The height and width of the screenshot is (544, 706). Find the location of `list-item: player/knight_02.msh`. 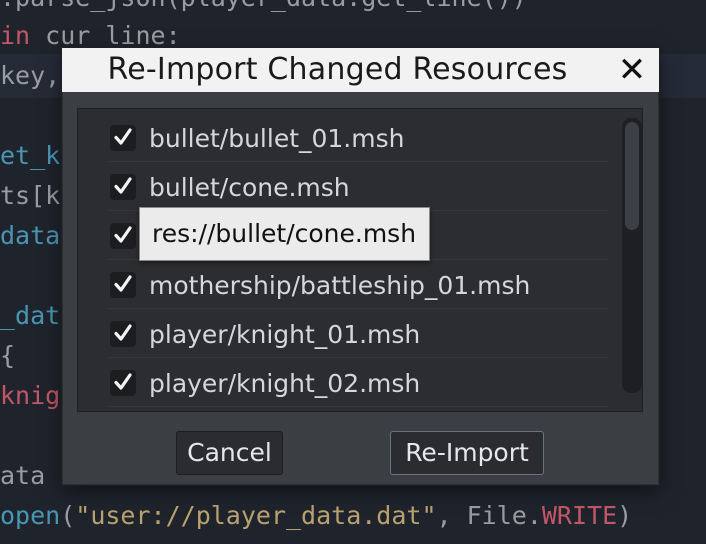

list-item: player/knight_02.msh is located at coordinates (358, 384).